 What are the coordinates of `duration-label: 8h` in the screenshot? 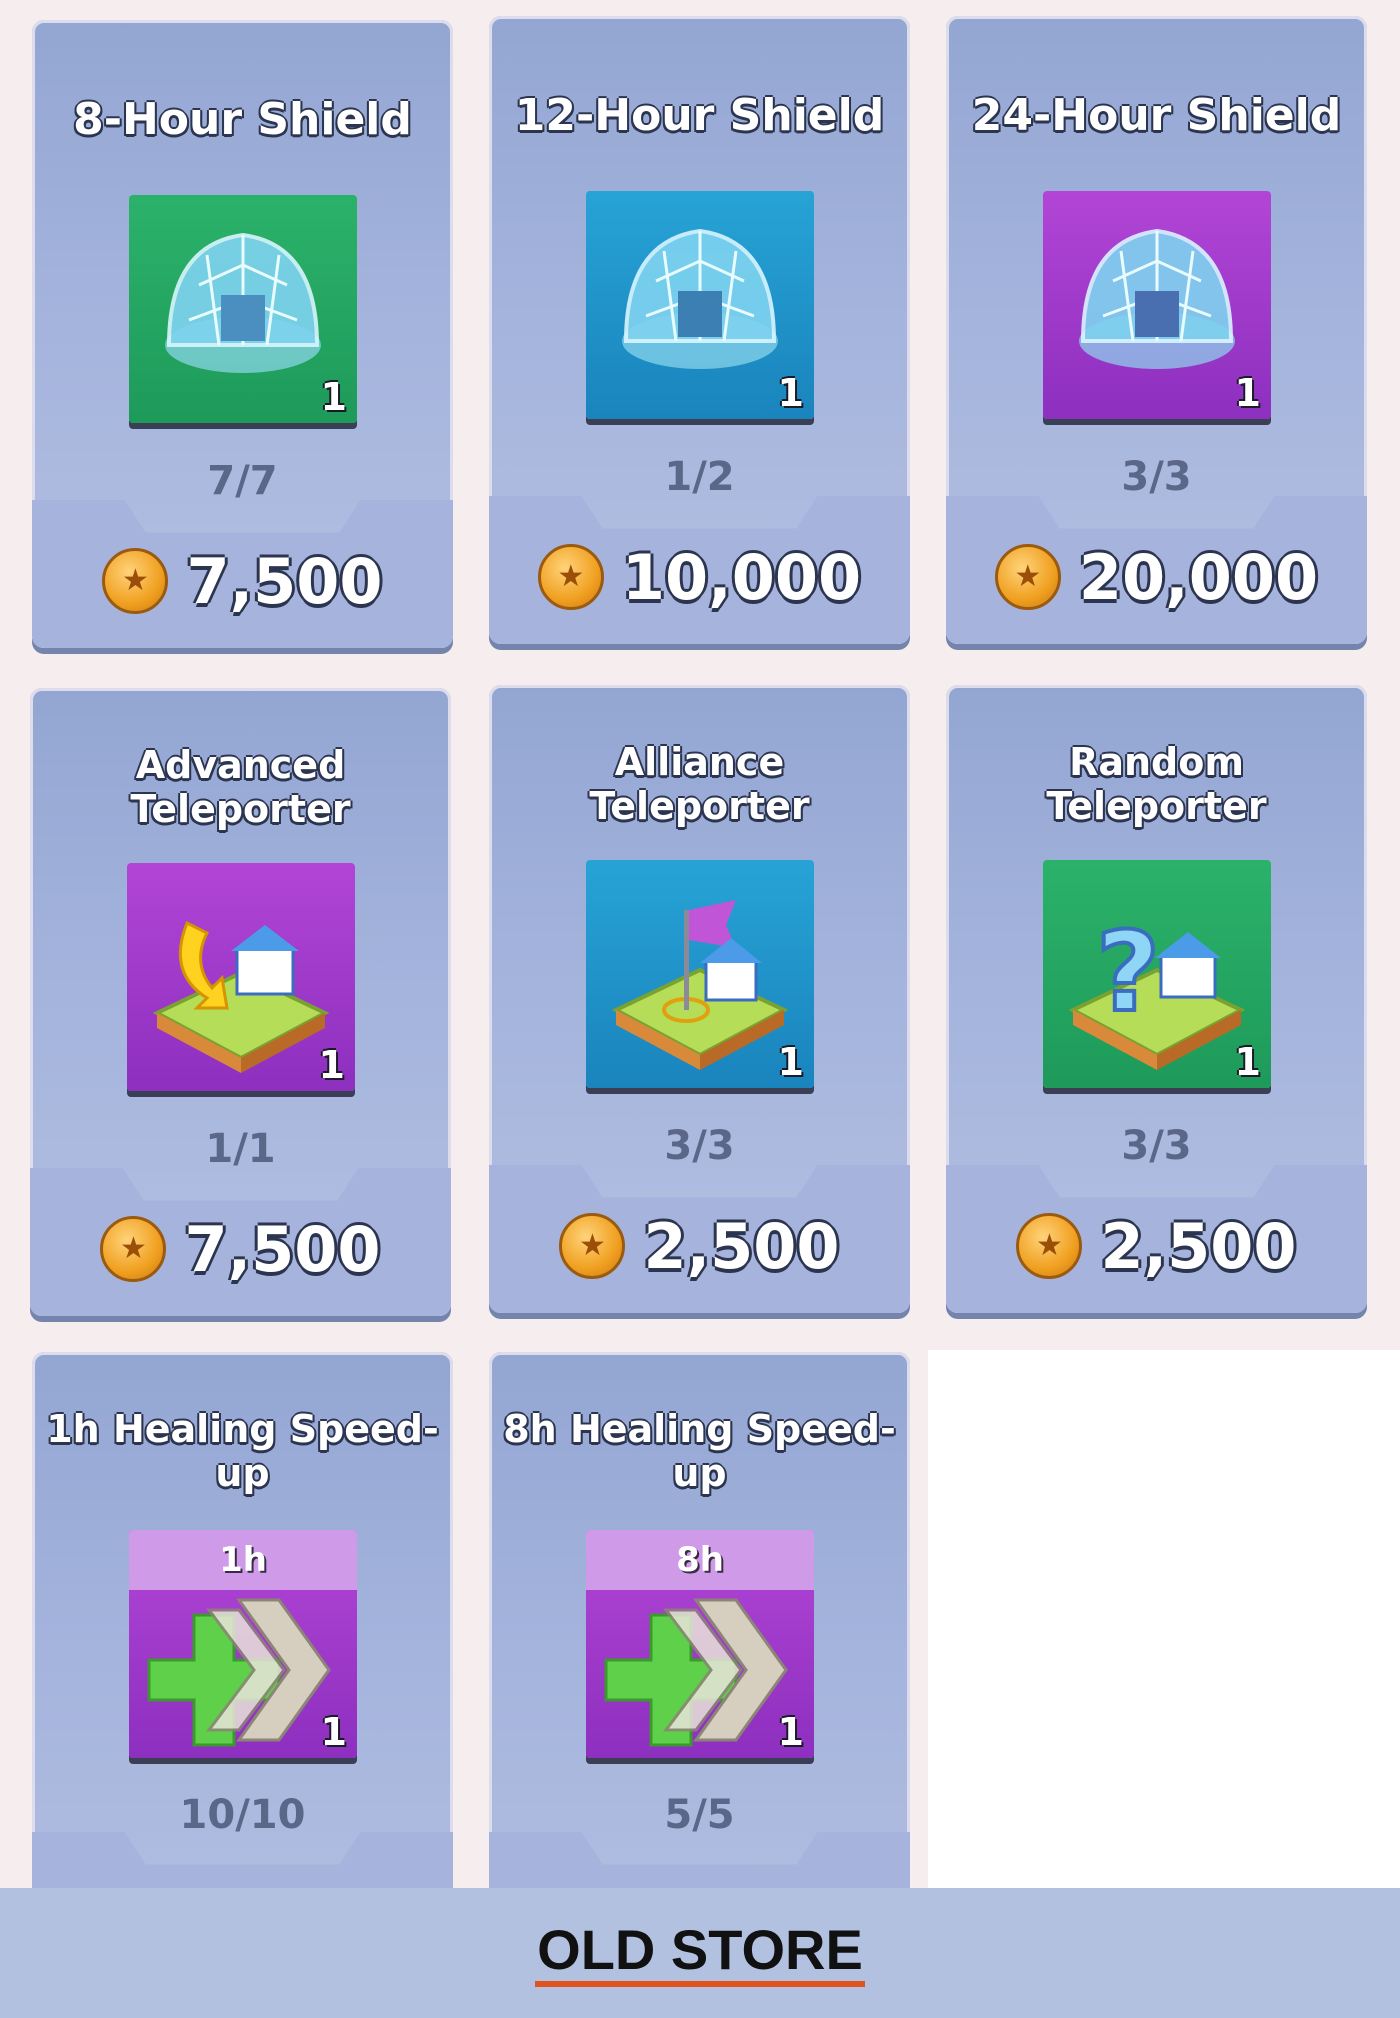 It's located at (700, 1560).